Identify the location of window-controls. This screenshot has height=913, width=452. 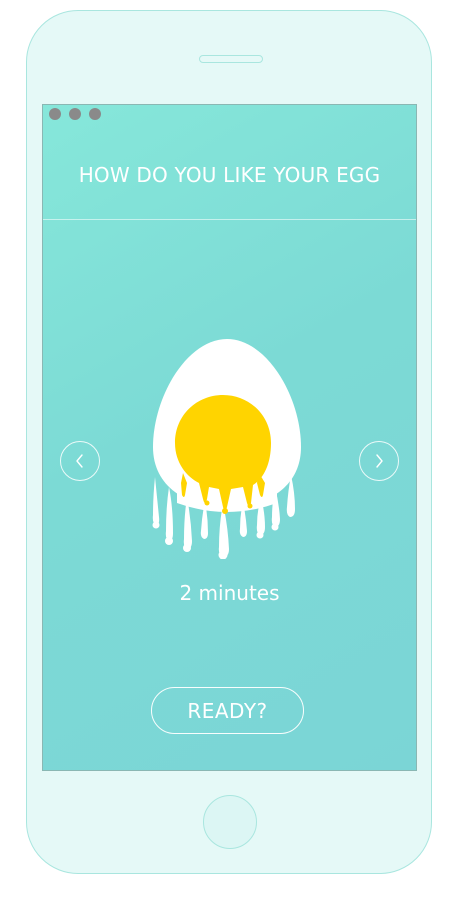
(75, 114).